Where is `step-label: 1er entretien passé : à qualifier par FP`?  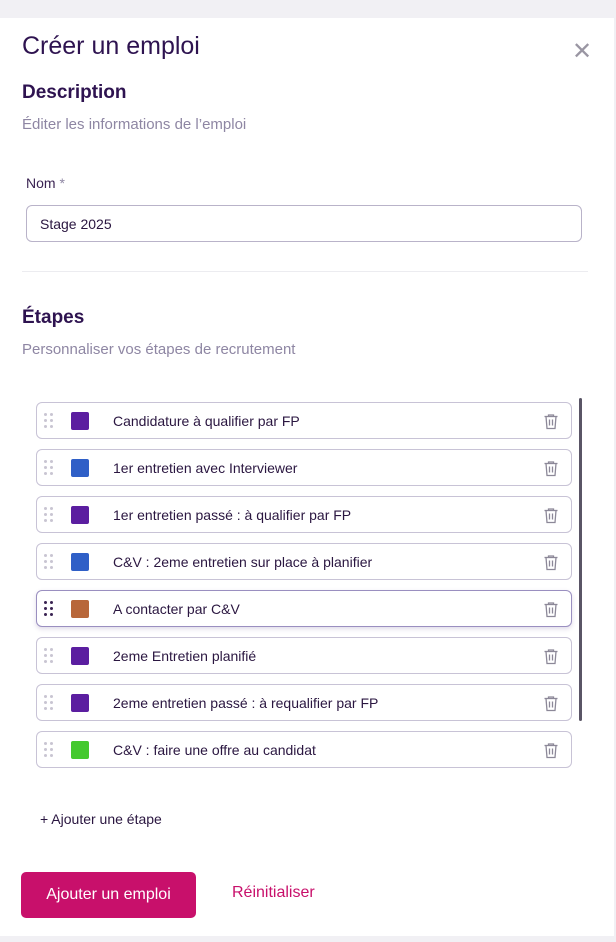
step-label: 1er entretien passé : à qualifier par FP is located at coordinates (232, 515).